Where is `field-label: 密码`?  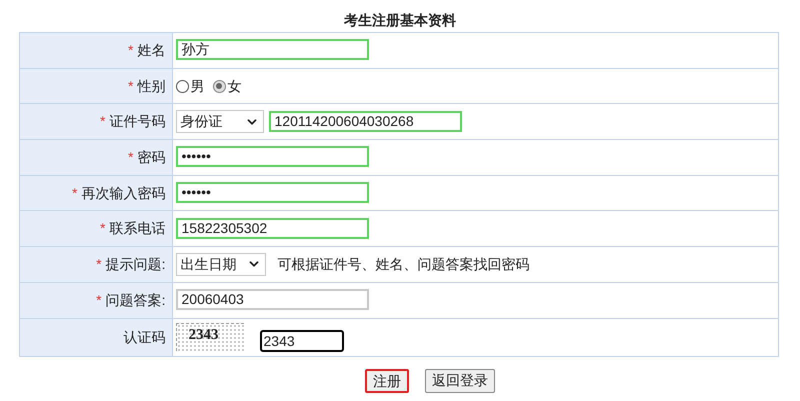 field-label: 密码 is located at coordinates (152, 156).